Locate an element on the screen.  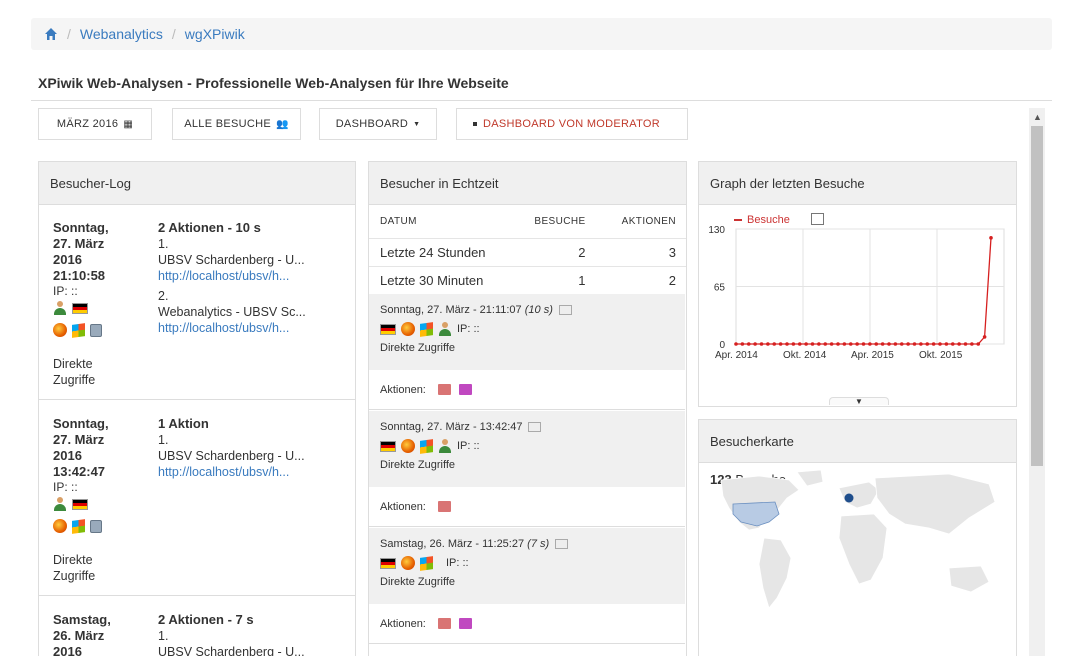
action-number: 2. is located at coordinates (163, 296).